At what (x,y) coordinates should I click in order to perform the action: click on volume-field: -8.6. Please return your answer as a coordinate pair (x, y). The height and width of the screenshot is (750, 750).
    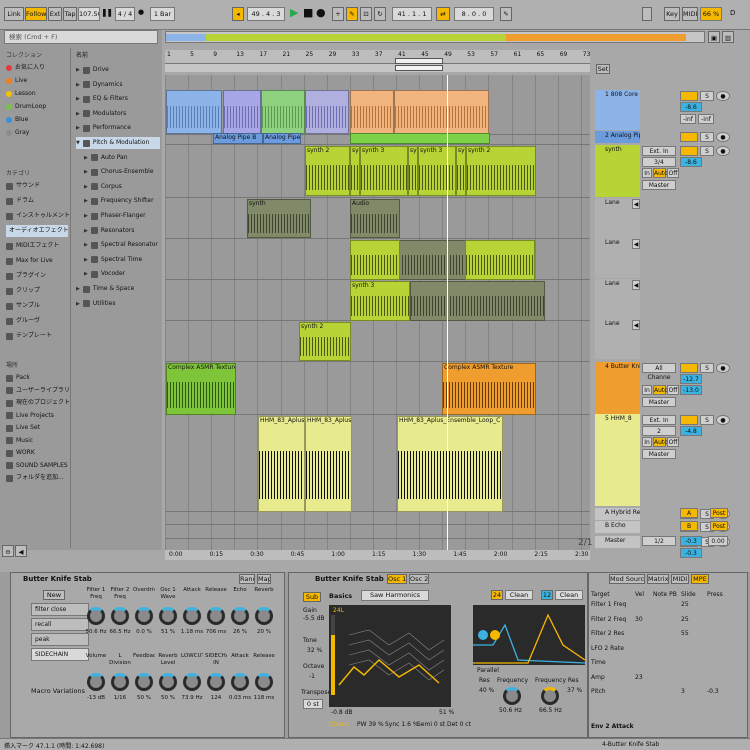
    Looking at the image, I should click on (691, 107).